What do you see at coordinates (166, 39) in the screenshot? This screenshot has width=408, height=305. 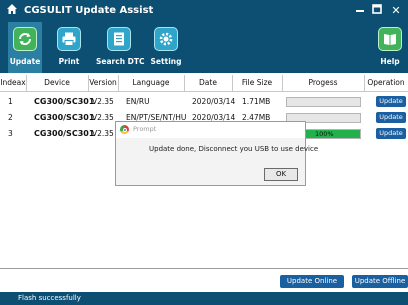 I see `gear-icon` at bounding box center [166, 39].